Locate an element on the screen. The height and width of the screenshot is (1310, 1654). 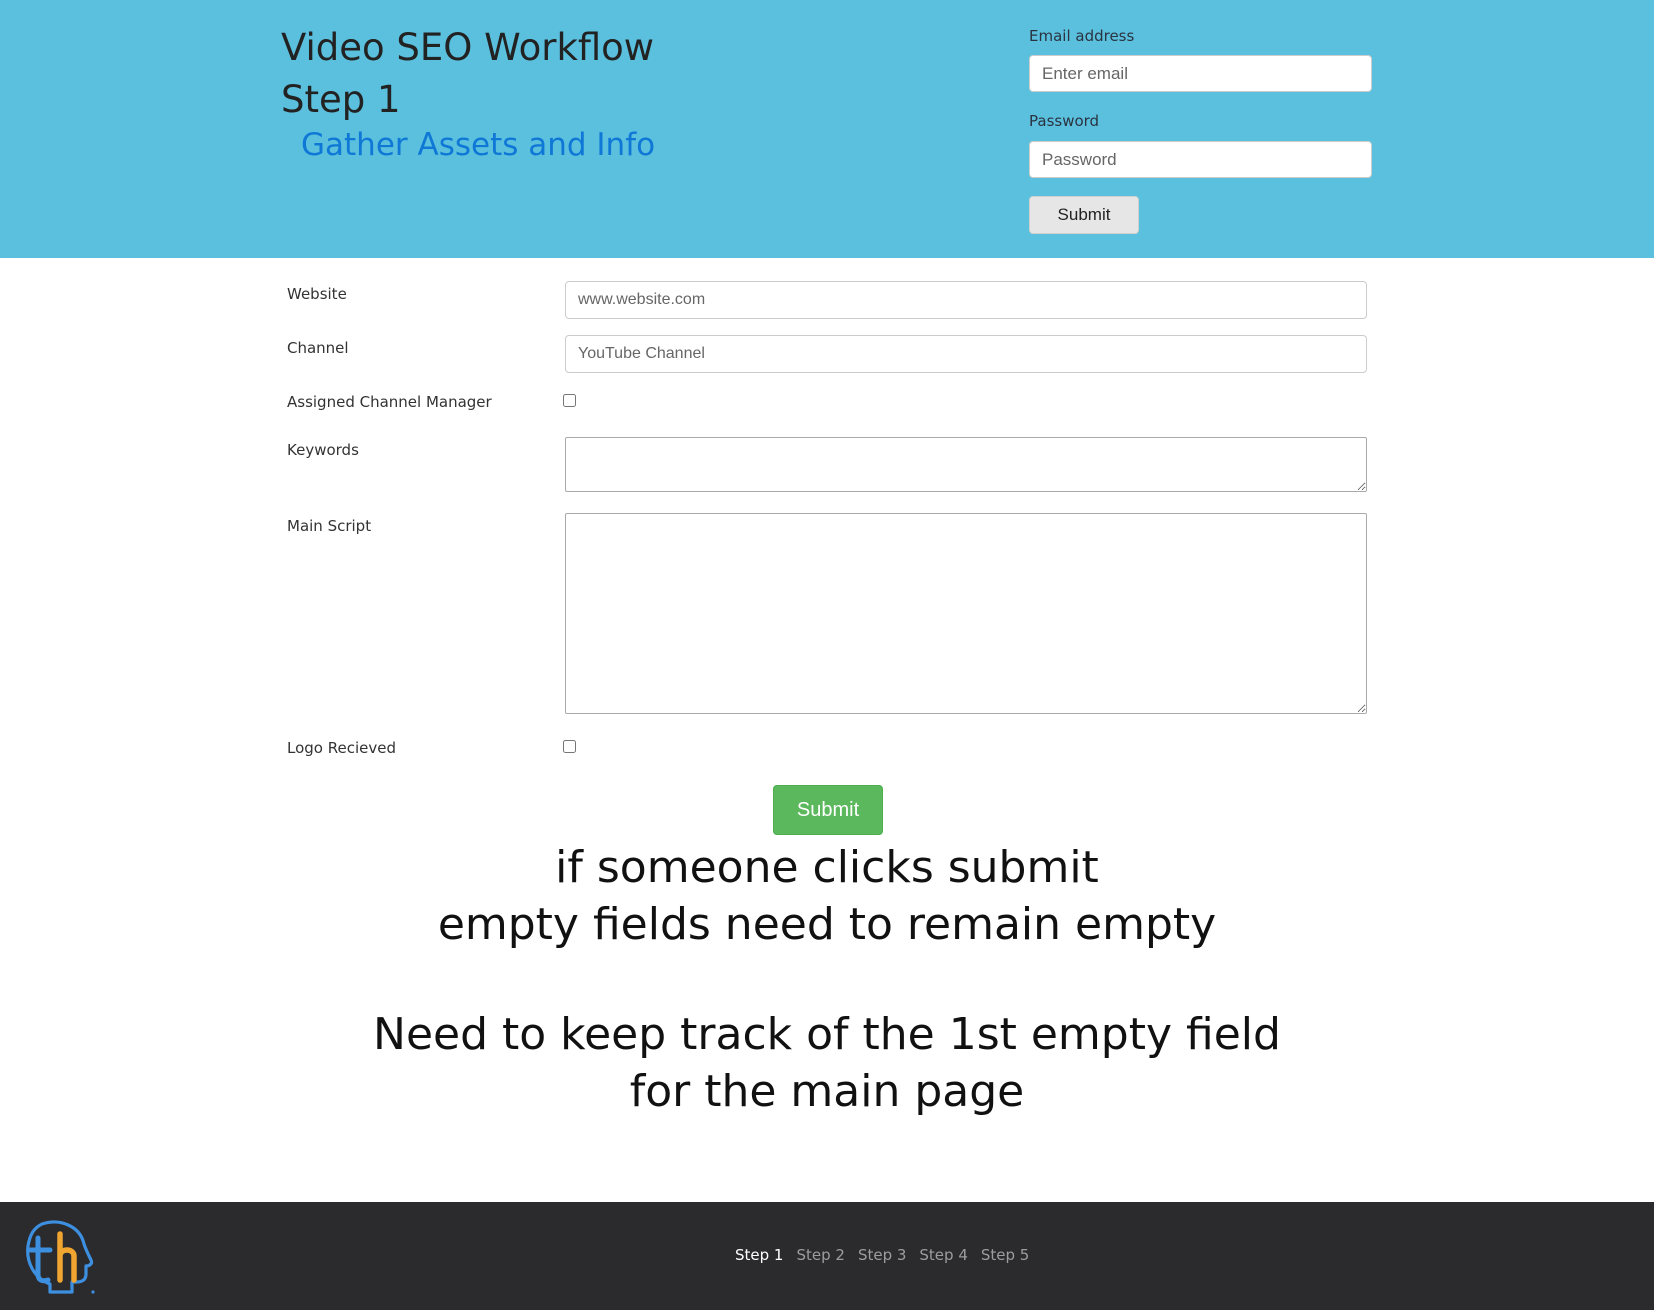
email-label: Email address is located at coordinates (1082, 36).